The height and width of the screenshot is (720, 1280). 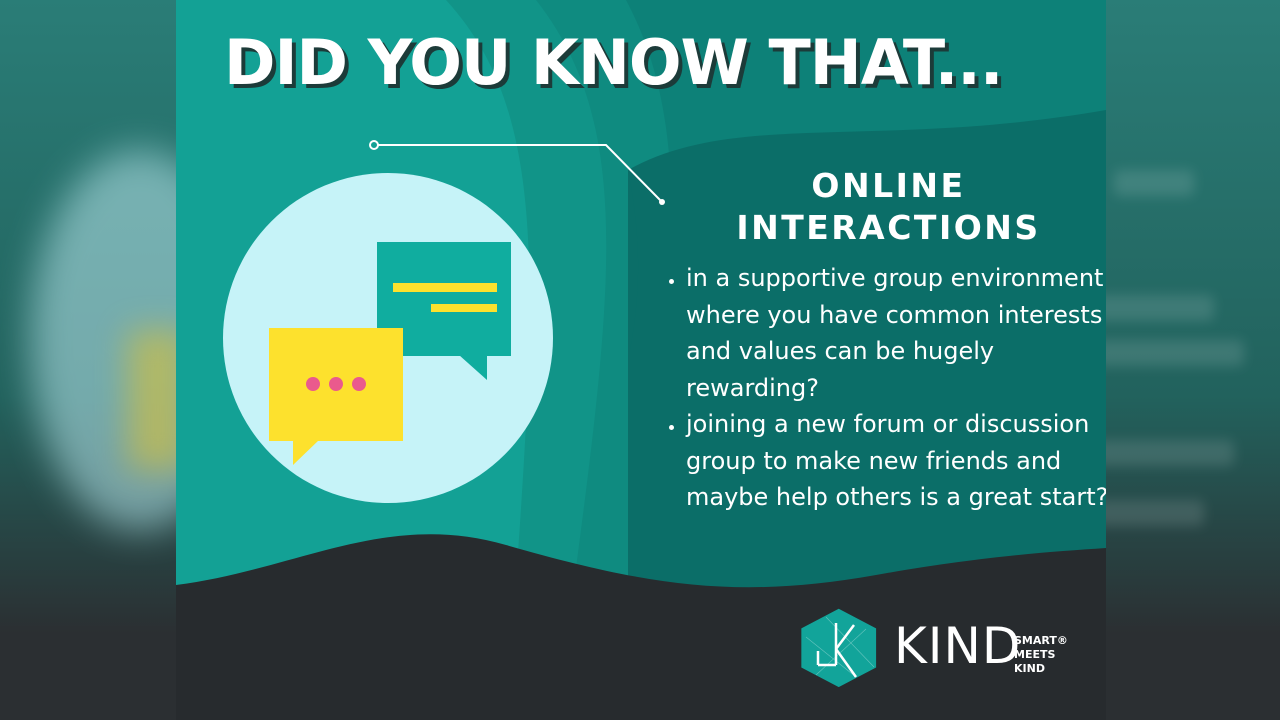 I want to click on logo-wordmark: KIND, so click(x=958, y=646).